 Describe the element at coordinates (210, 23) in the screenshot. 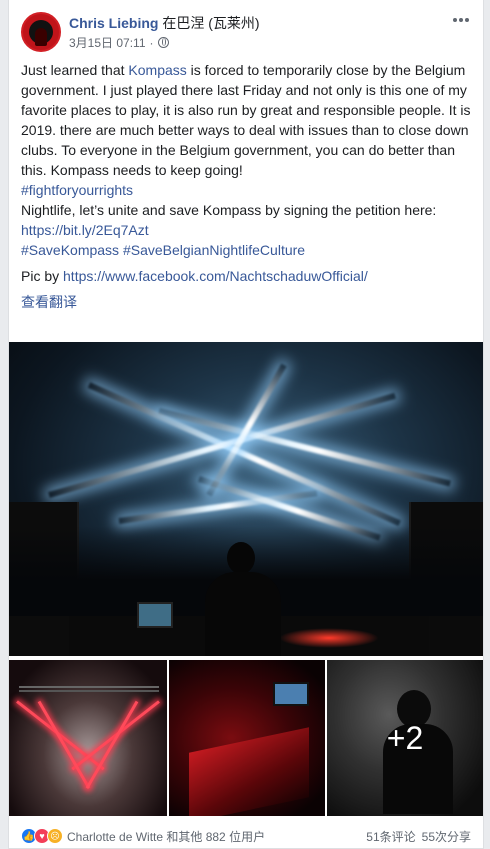

I see `location: 在巴涅 (瓦莱州)` at that location.